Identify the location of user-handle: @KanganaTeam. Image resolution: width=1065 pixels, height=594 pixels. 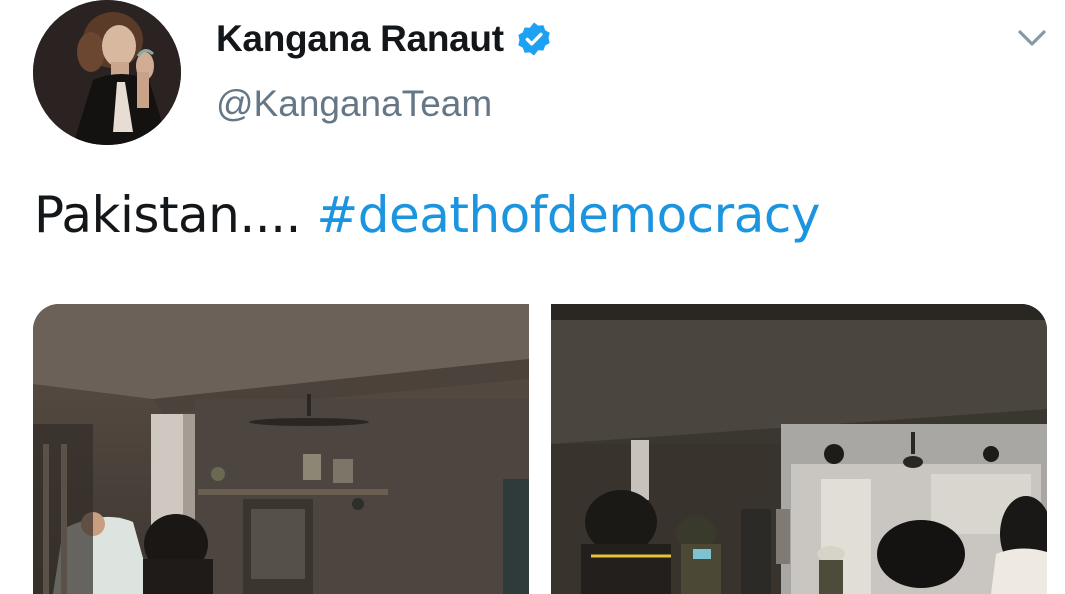
(354, 104).